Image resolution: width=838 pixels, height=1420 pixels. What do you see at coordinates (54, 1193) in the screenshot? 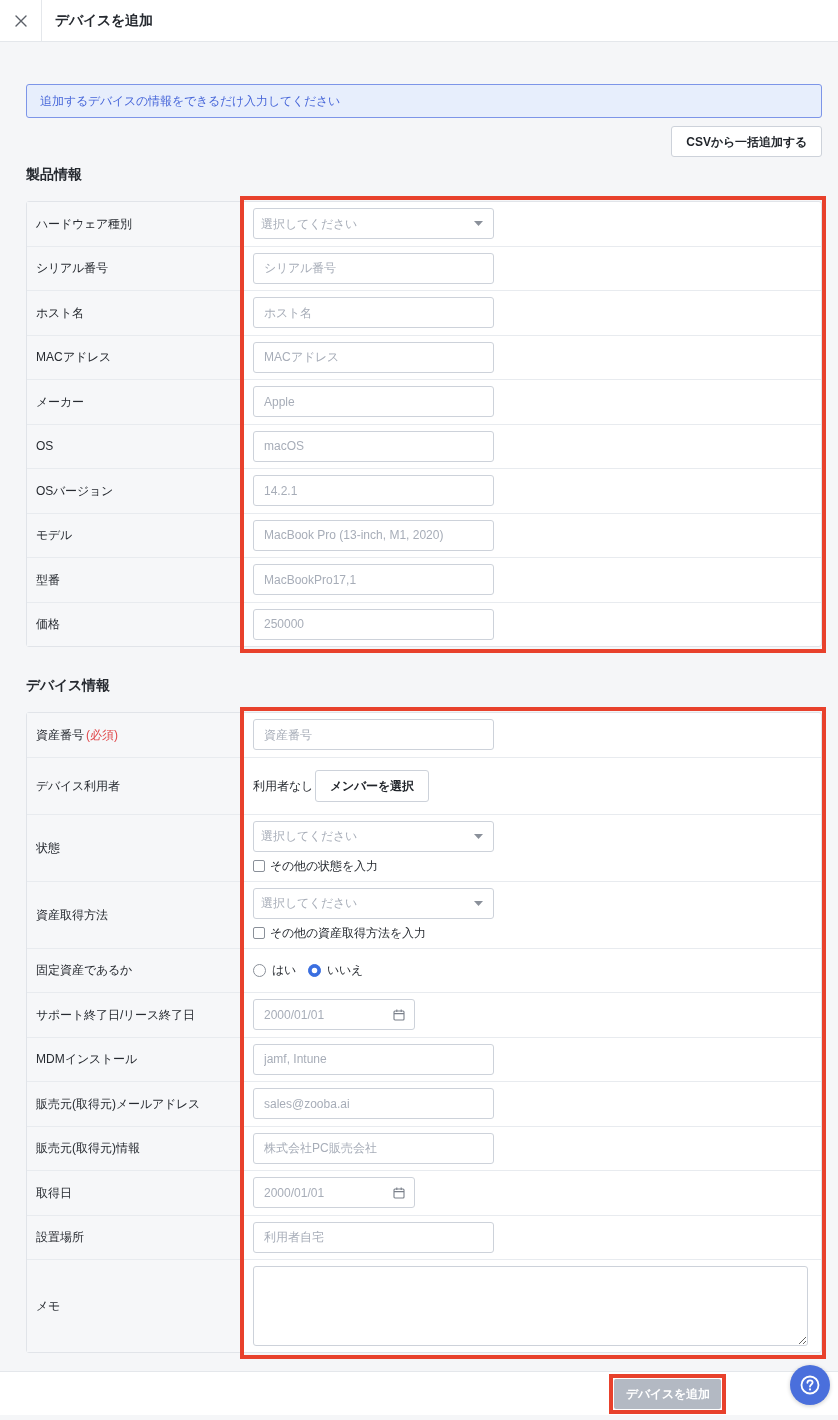
I see `field-label: 取得日` at bounding box center [54, 1193].